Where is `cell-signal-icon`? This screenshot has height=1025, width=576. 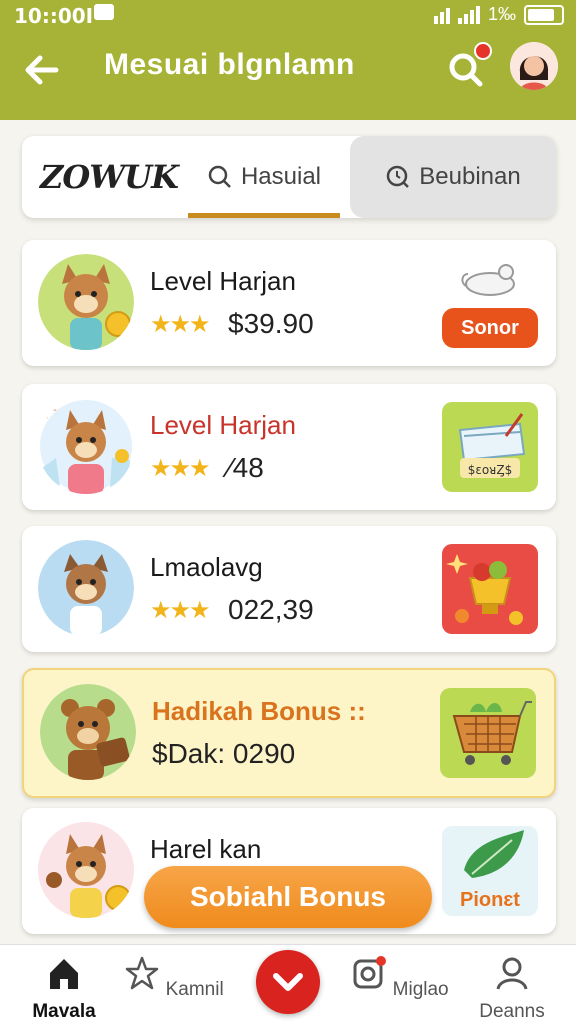 cell-signal-icon is located at coordinates (468, 14).